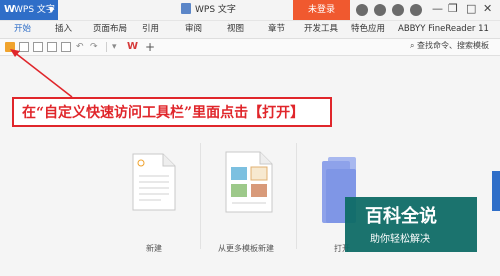  I want to click on tab-abbyy: ABBYY FineReader 11, so click(443, 29).